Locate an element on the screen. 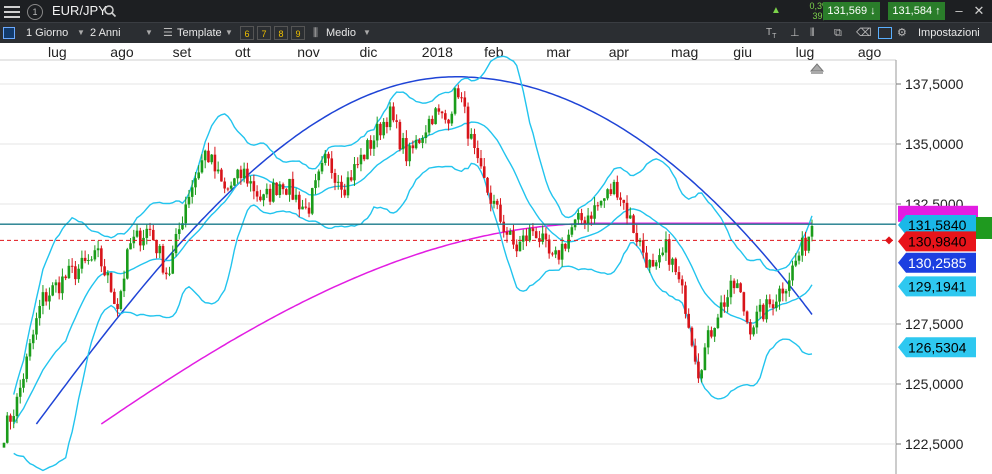 This screenshot has height=474, width=992. sell-price-button: 131,569 ↓ is located at coordinates (851, 11).